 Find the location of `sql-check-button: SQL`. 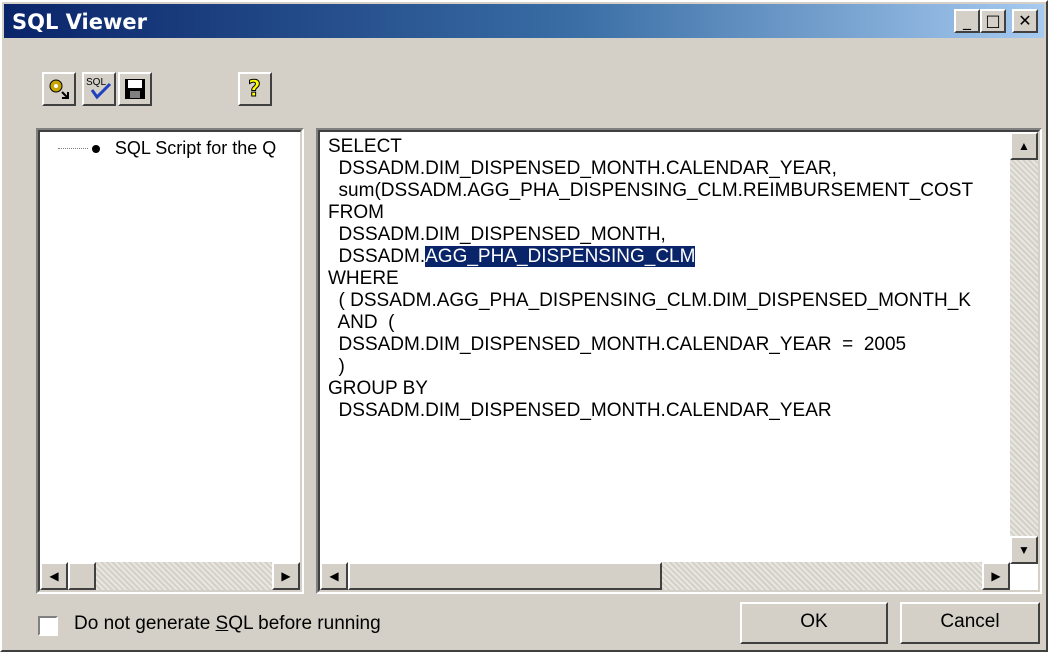

sql-check-button: SQL is located at coordinates (99, 89).